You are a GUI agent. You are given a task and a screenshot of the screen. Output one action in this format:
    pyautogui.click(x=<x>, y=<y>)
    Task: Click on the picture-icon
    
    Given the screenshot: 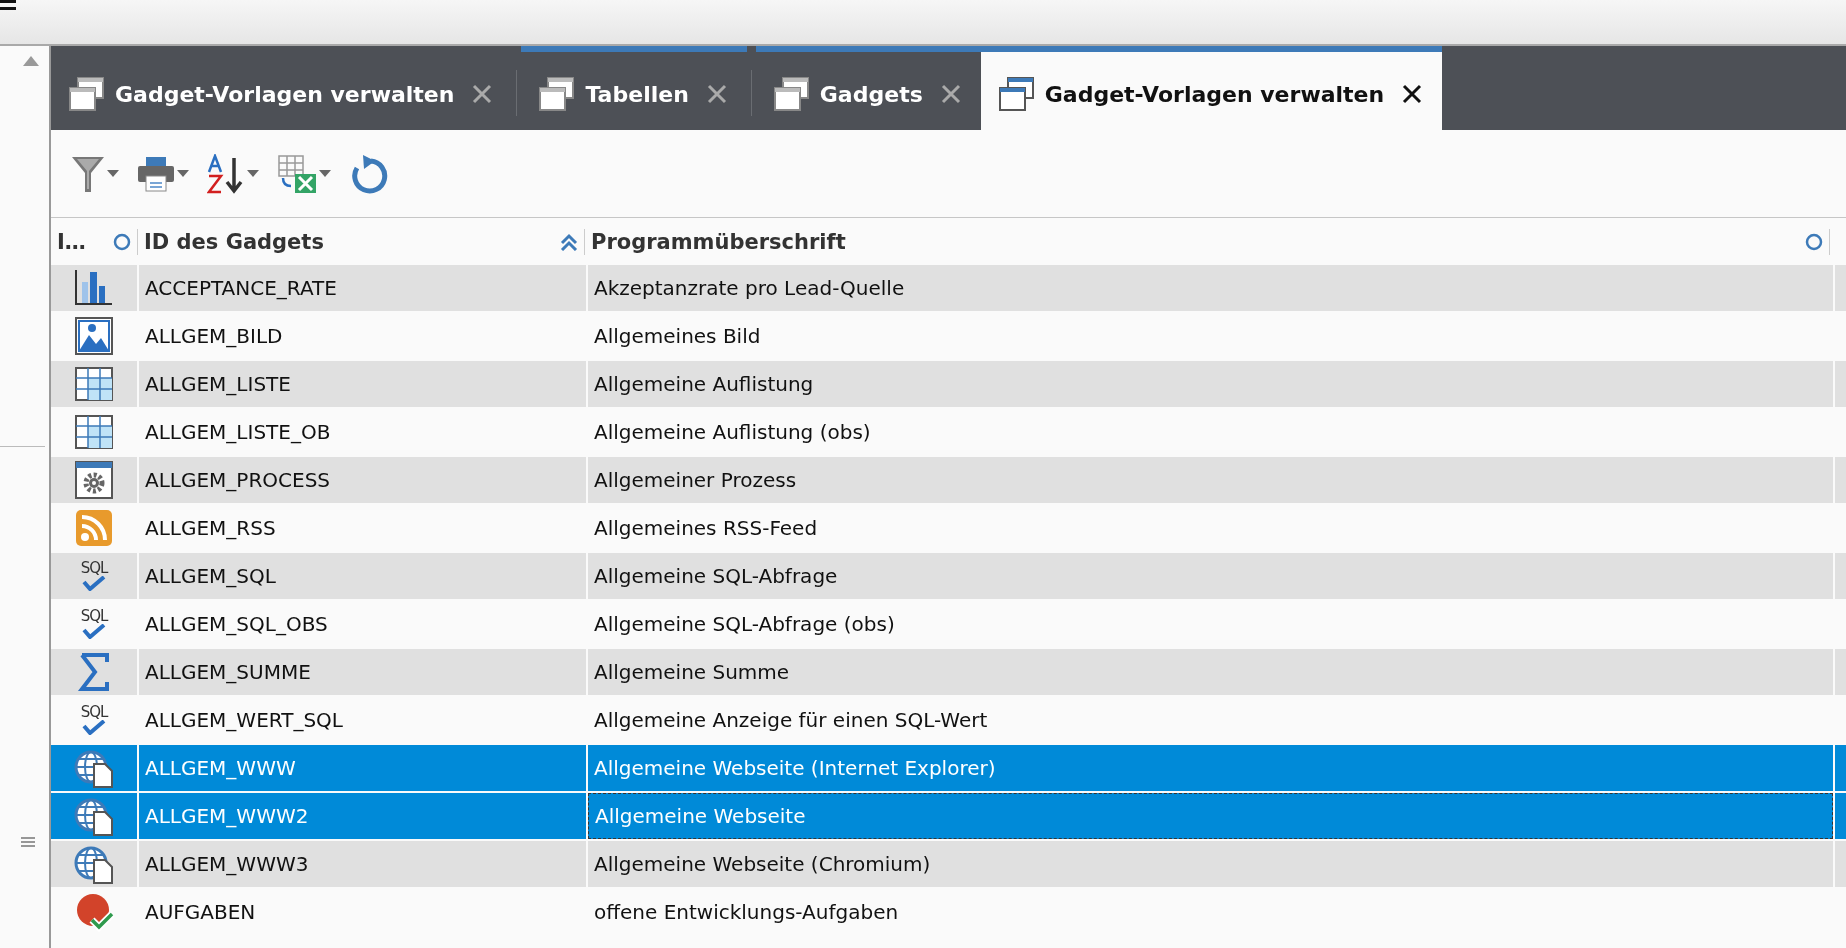 What is the action you would take?
    pyautogui.click(x=94, y=336)
    